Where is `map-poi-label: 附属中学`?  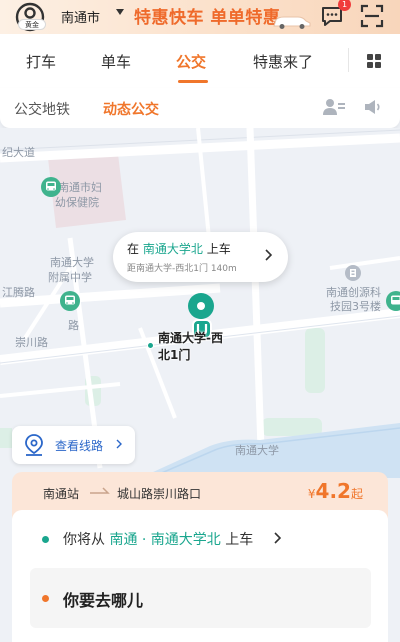
map-poi-label: 附属中学 is located at coordinates (70, 277).